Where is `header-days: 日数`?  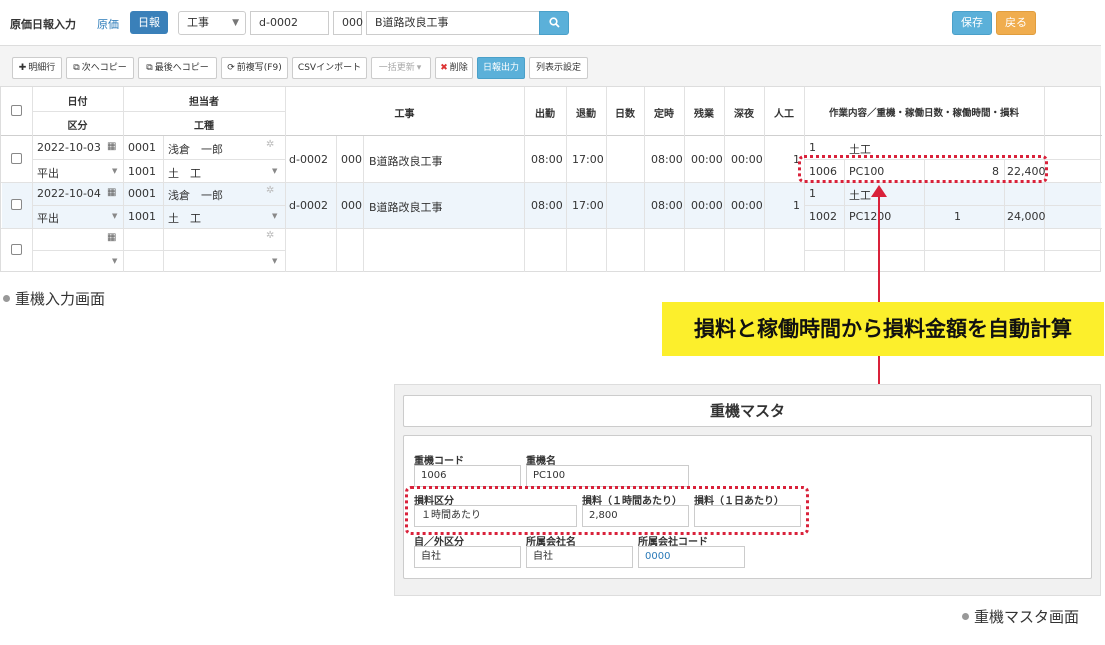
header-days: 日数 is located at coordinates (625, 114).